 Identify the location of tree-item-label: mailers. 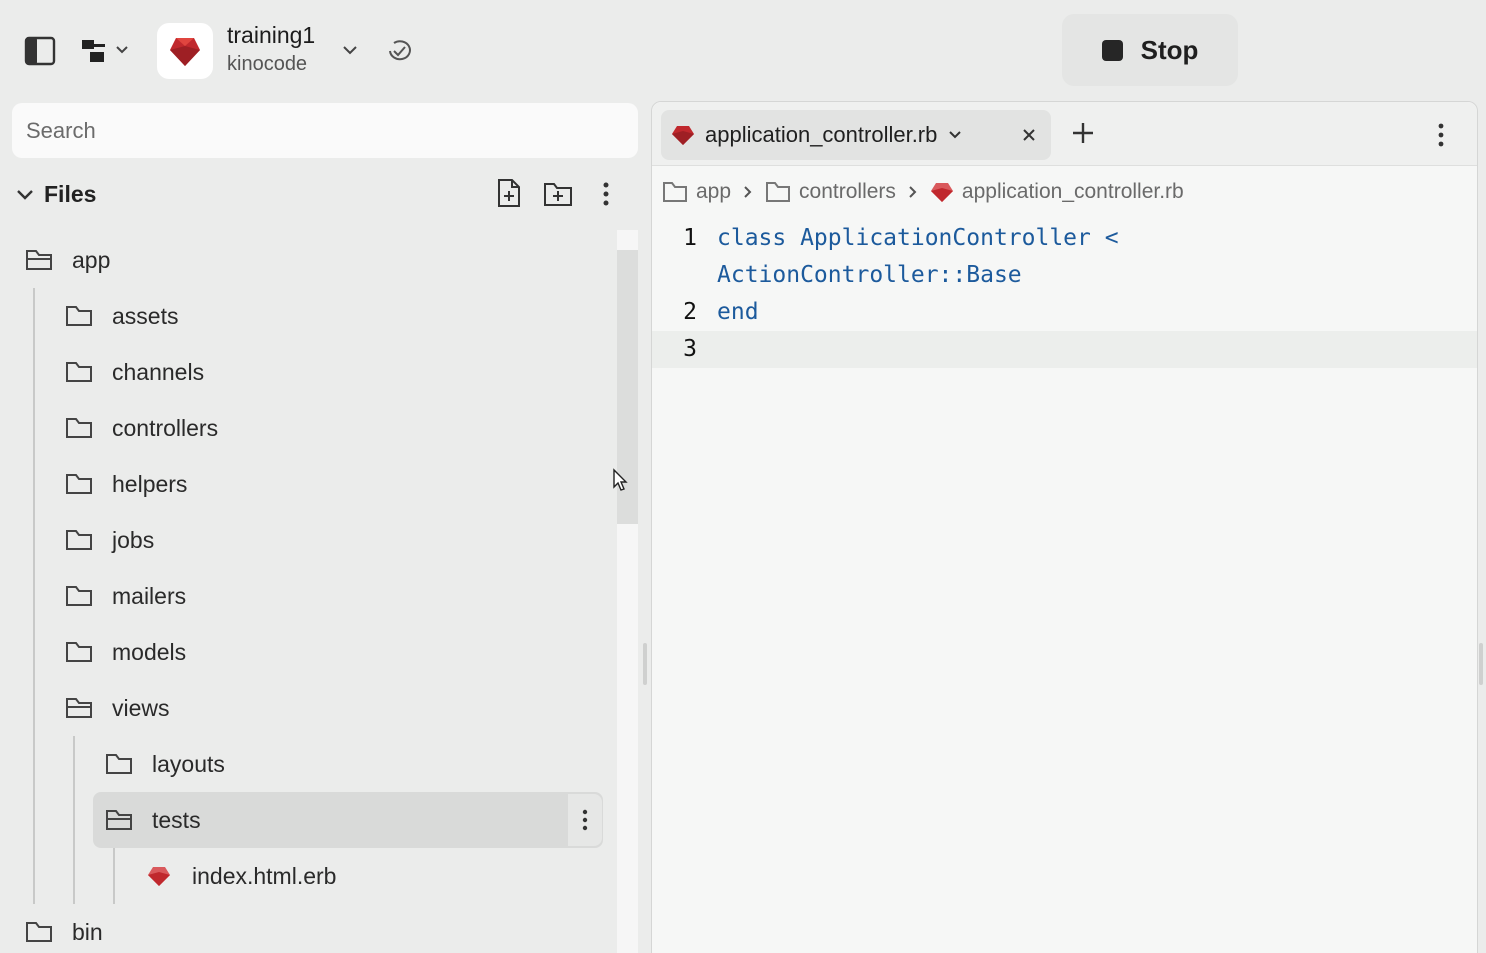
(149, 595).